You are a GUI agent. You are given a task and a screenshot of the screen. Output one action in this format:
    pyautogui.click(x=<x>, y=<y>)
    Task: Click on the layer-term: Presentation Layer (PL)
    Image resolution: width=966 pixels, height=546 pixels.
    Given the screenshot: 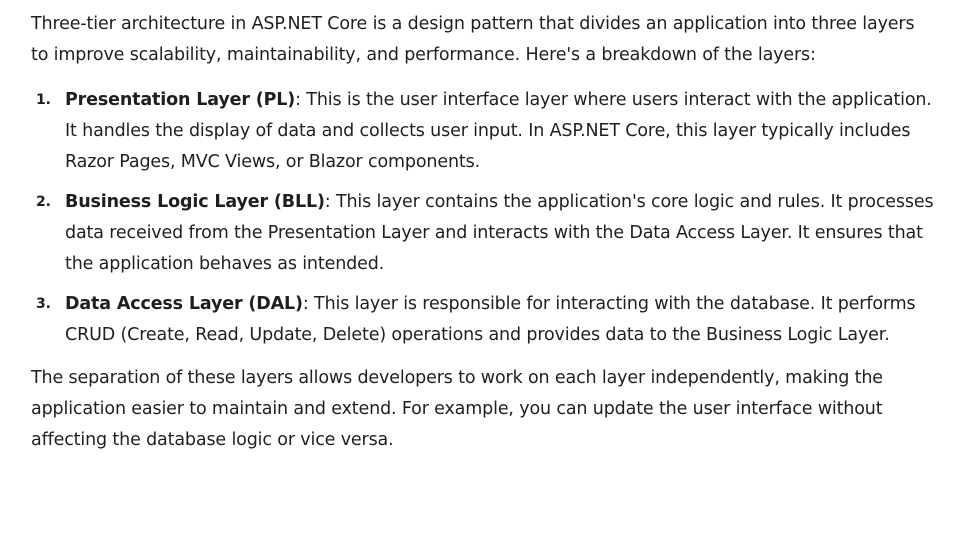 What is the action you would take?
    pyautogui.click(x=180, y=100)
    